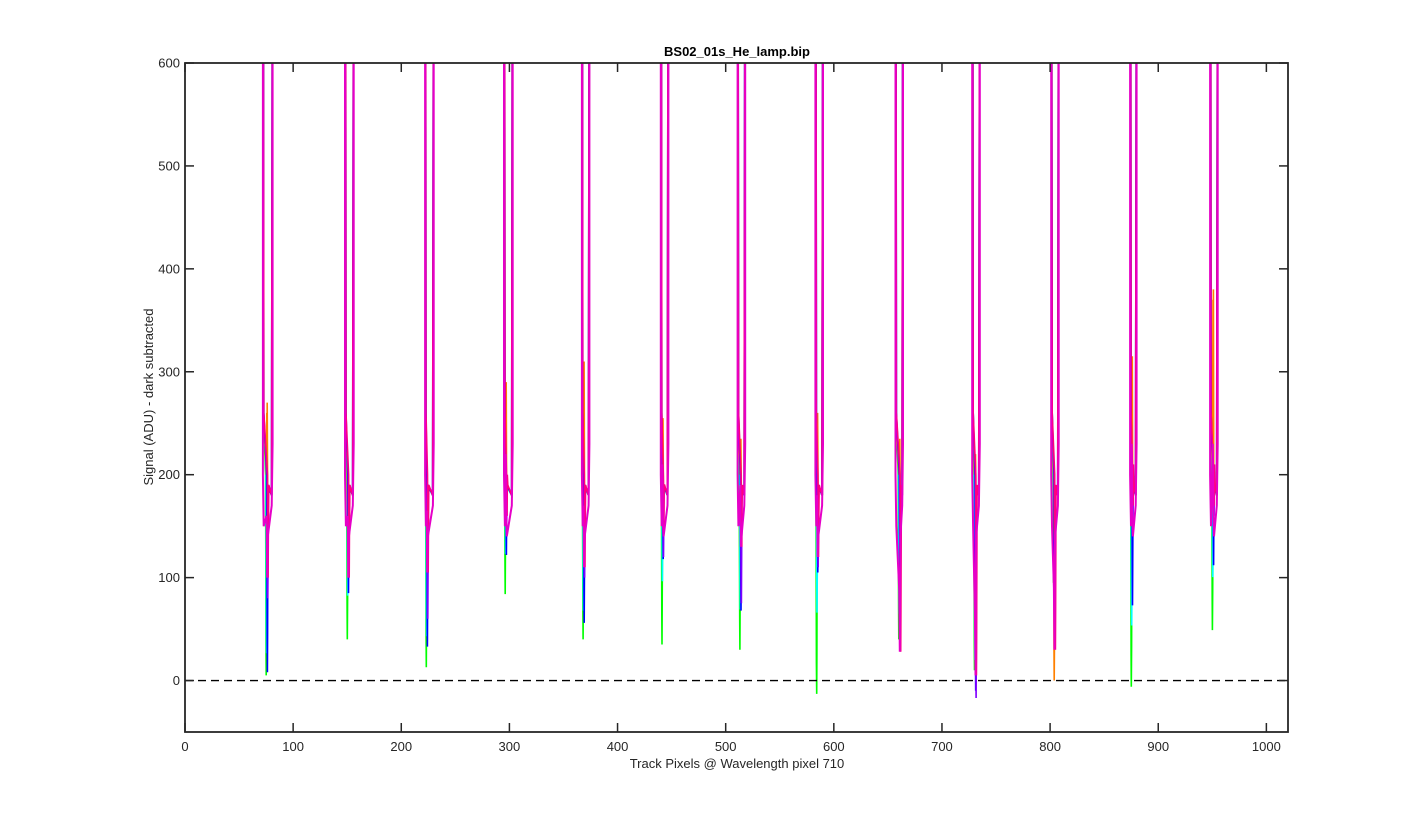  Describe the element at coordinates (737, 51) in the screenshot. I see `chart-title: BS02_01s_He_lamp.bip` at that location.